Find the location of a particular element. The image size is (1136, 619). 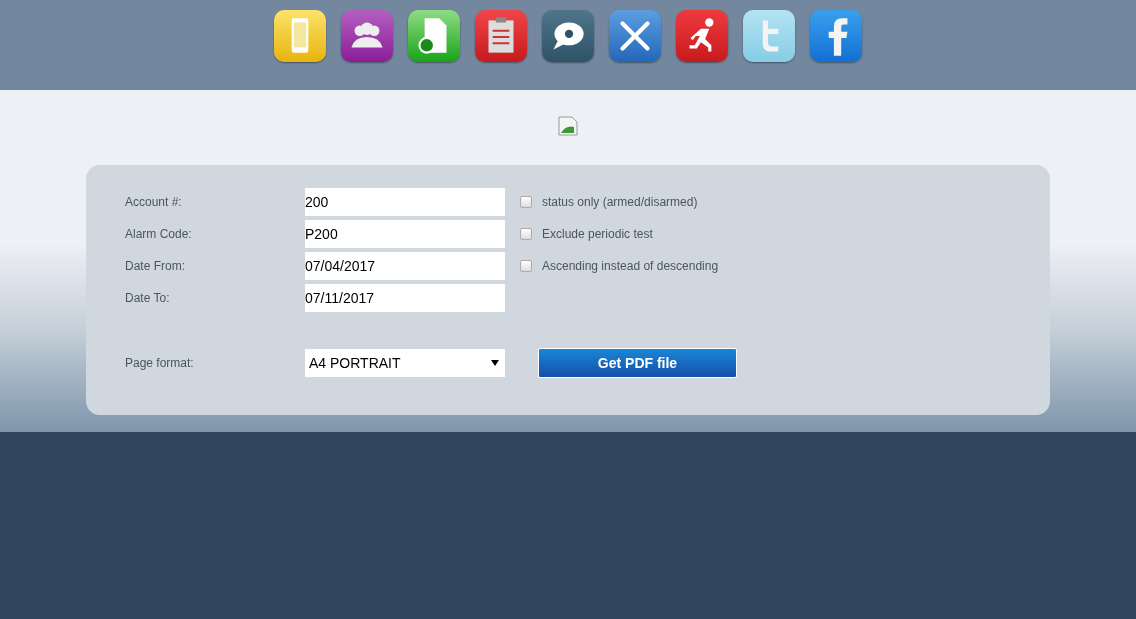

facebook-icon is located at coordinates (836, 36).